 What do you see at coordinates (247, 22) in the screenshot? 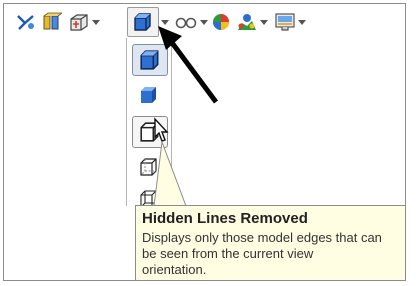
I see `apply-scene-icon` at bounding box center [247, 22].